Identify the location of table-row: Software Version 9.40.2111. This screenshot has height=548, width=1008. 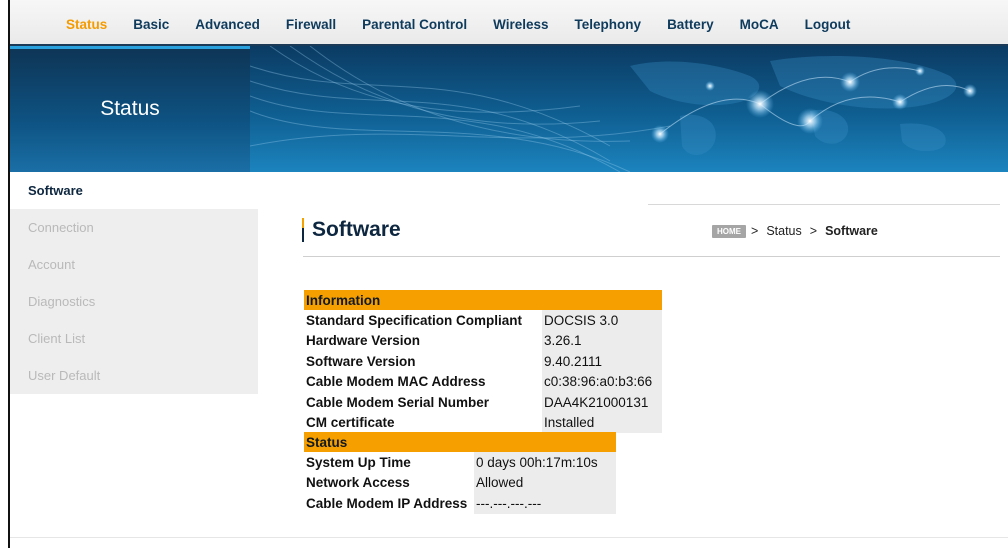
(483, 361).